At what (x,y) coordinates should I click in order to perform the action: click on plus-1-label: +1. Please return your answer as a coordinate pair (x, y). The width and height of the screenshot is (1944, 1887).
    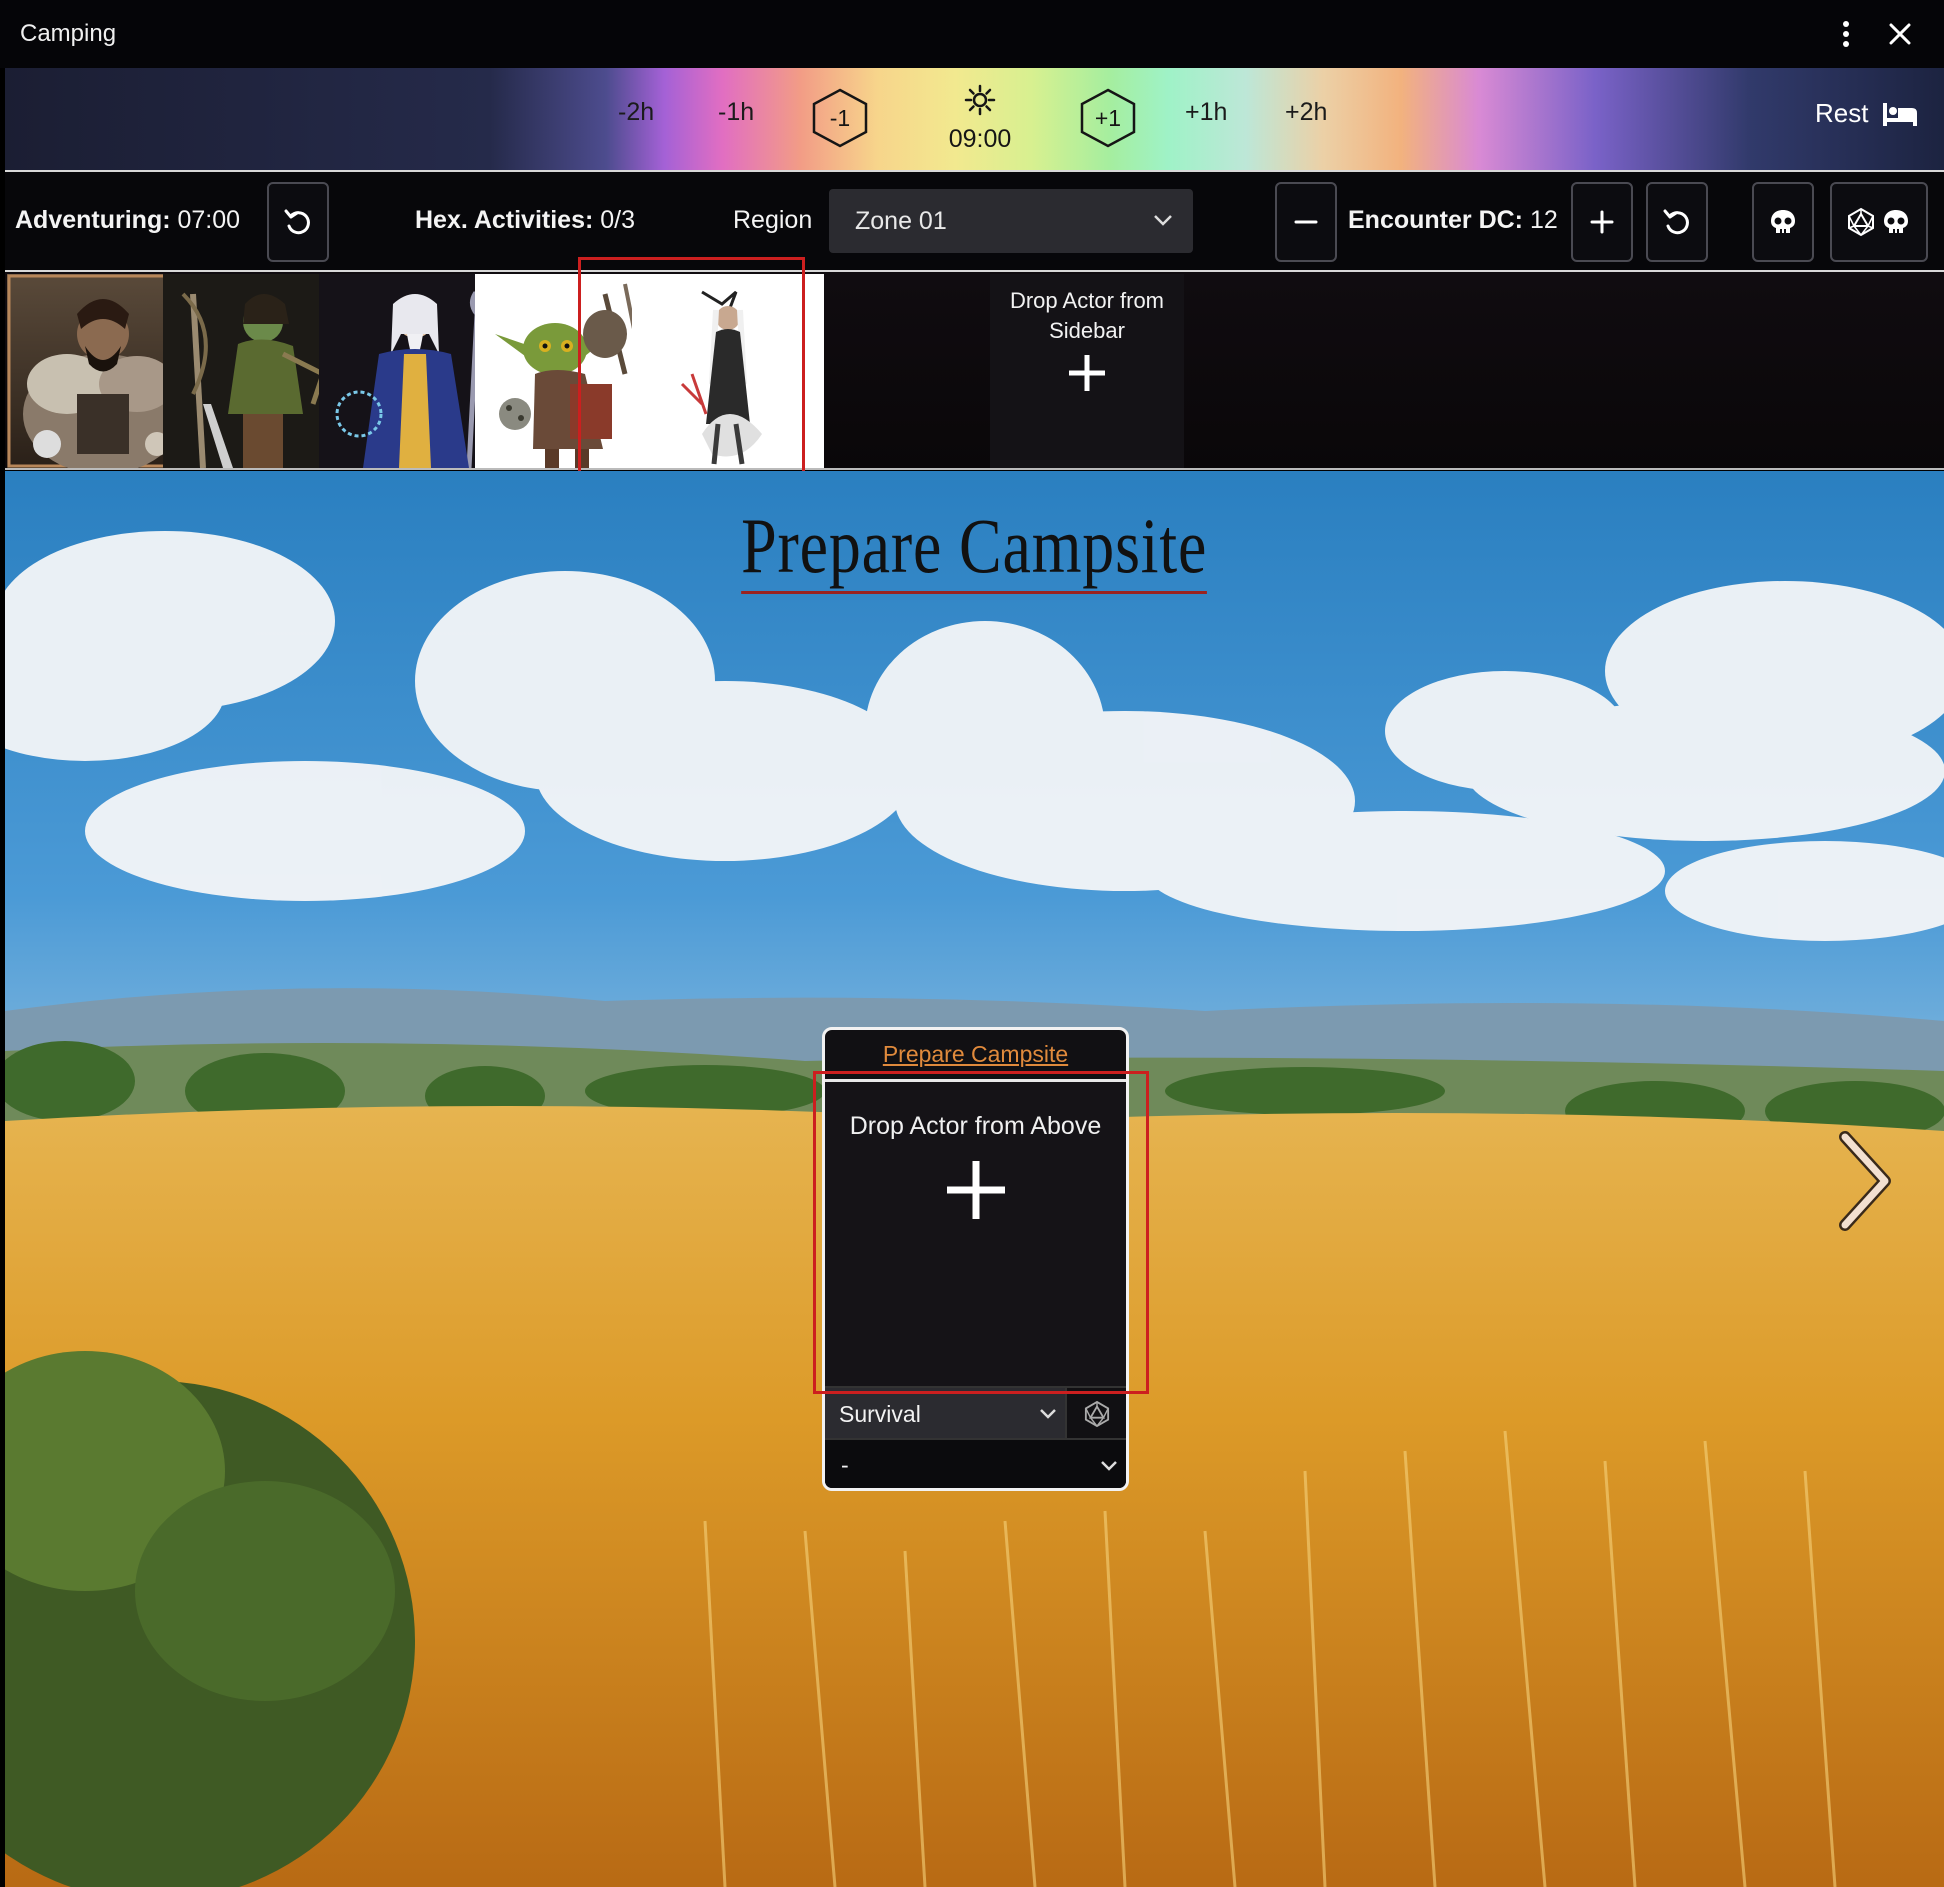
    Looking at the image, I should click on (1108, 117).